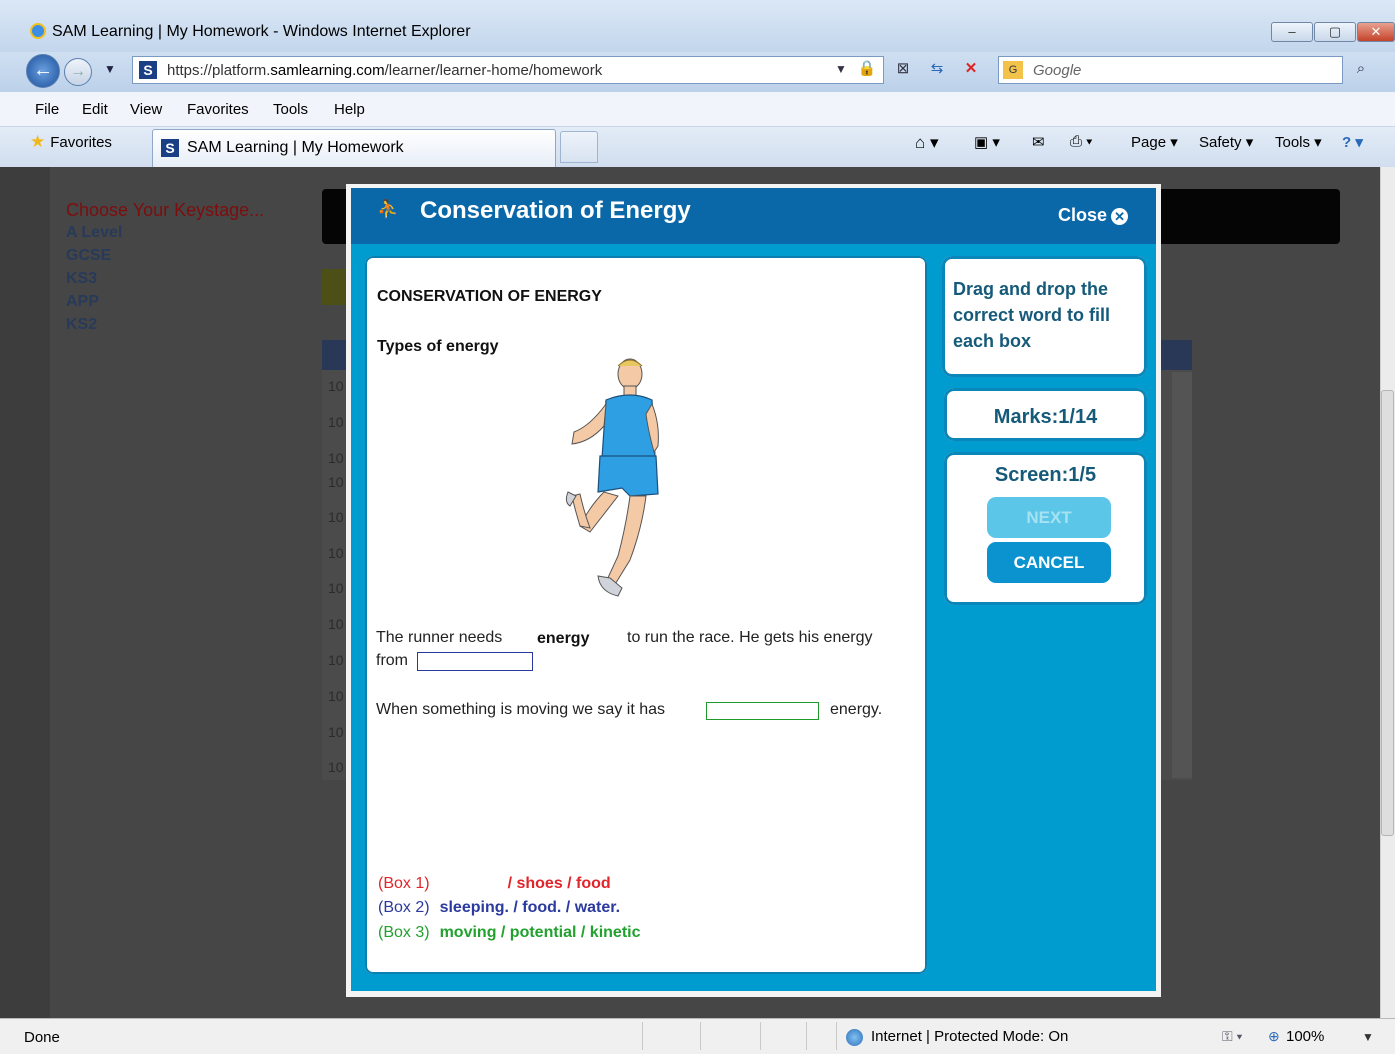  Describe the element at coordinates (1274, 1036) in the screenshot. I see `zoom-icon: ⊕` at that location.